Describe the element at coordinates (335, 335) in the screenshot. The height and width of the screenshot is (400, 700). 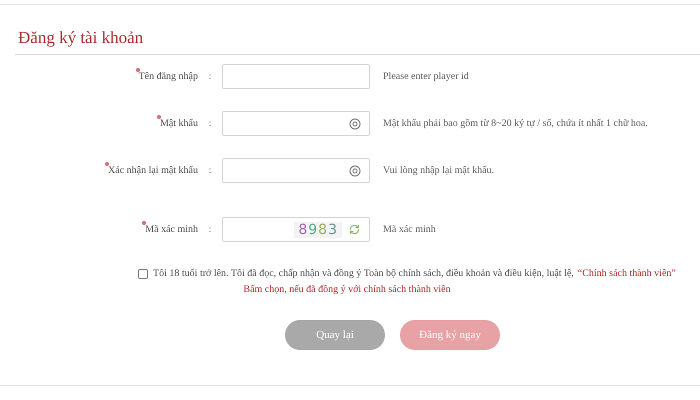
I see `back-button: Quay lại` at that location.